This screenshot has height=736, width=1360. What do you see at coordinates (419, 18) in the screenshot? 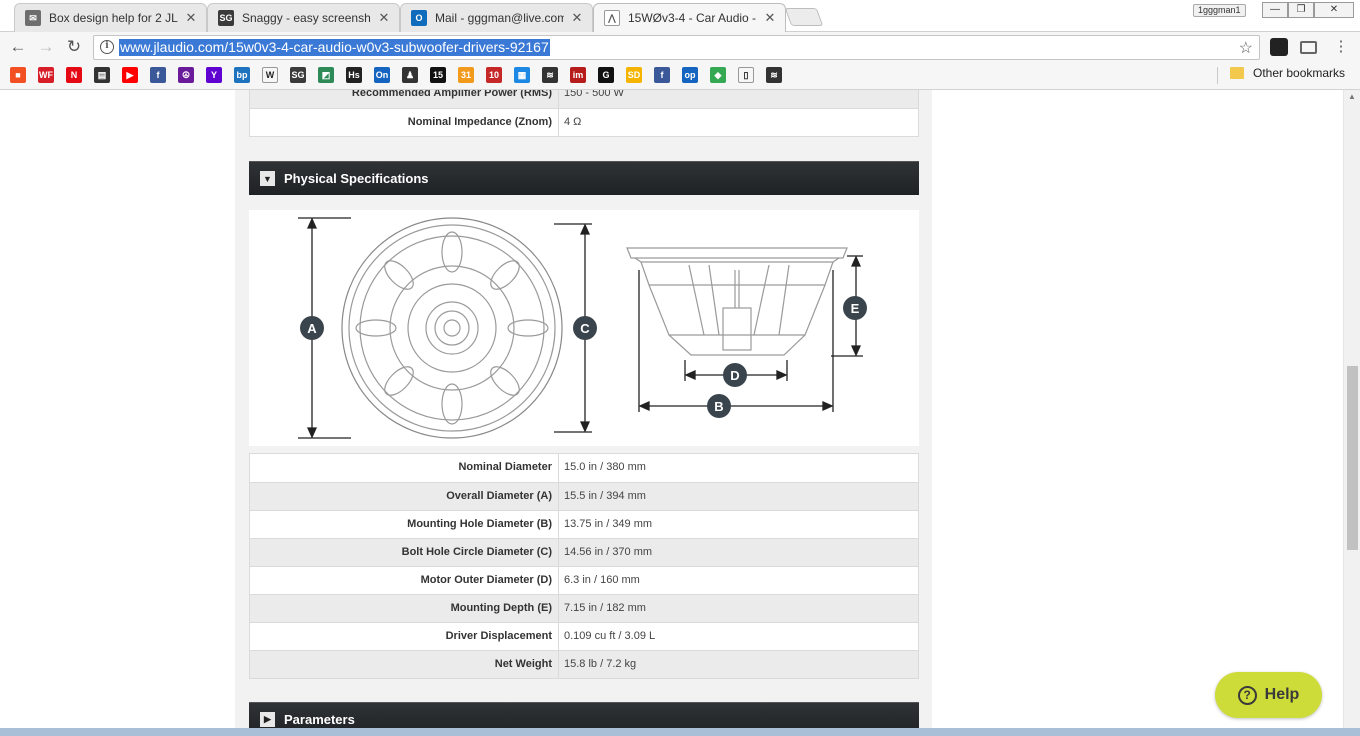
I see `outlook-icon: O` at bounding box center [419, 18].